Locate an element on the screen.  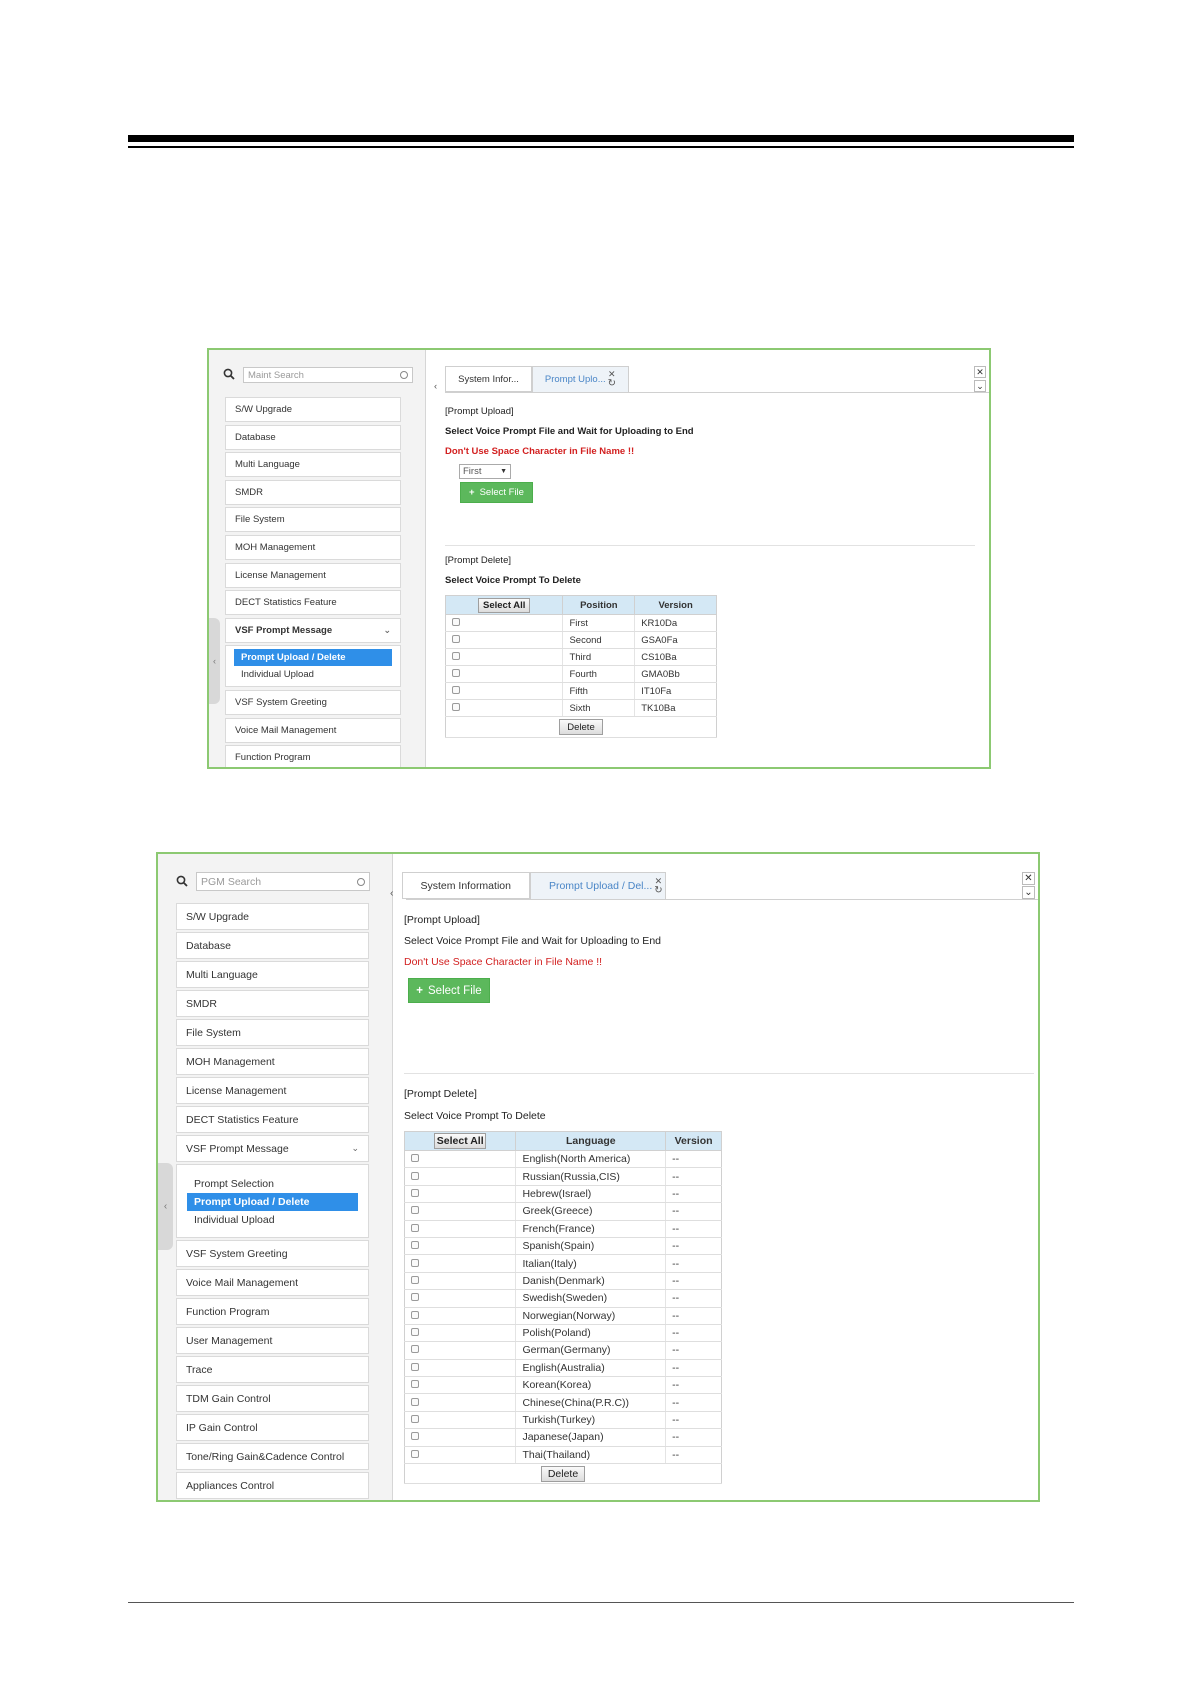
tab-prompt-upload: Prompt Upload / Del... ✕ ↻ is located at coordinates (597, 885).